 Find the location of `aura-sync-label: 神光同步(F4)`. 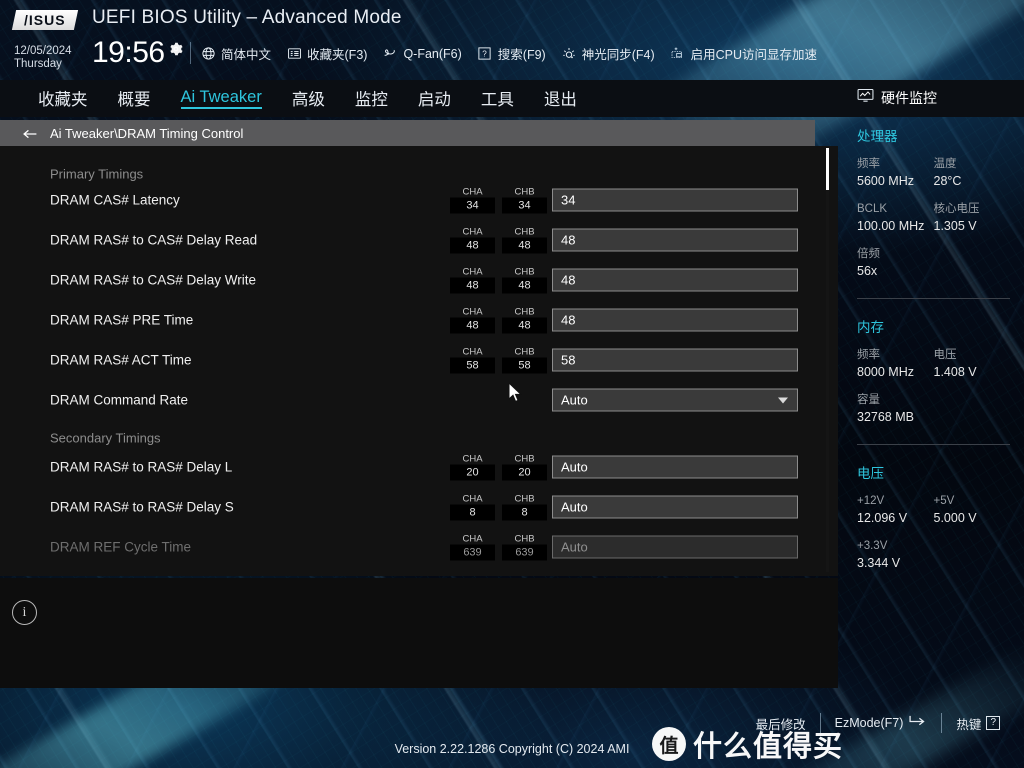

aura-sync-label: 神光同步(F4) is located at coordinates (618, 55).